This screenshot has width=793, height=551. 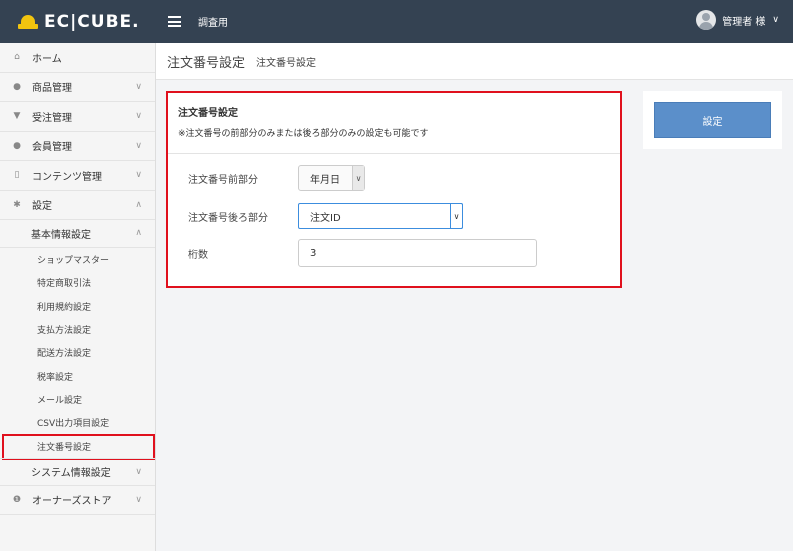 What do you see at coordinates (77, 329) in the screenshot?
I see `sidebar-item-payment: 支払方法設定` at bounding box center [77, 329].